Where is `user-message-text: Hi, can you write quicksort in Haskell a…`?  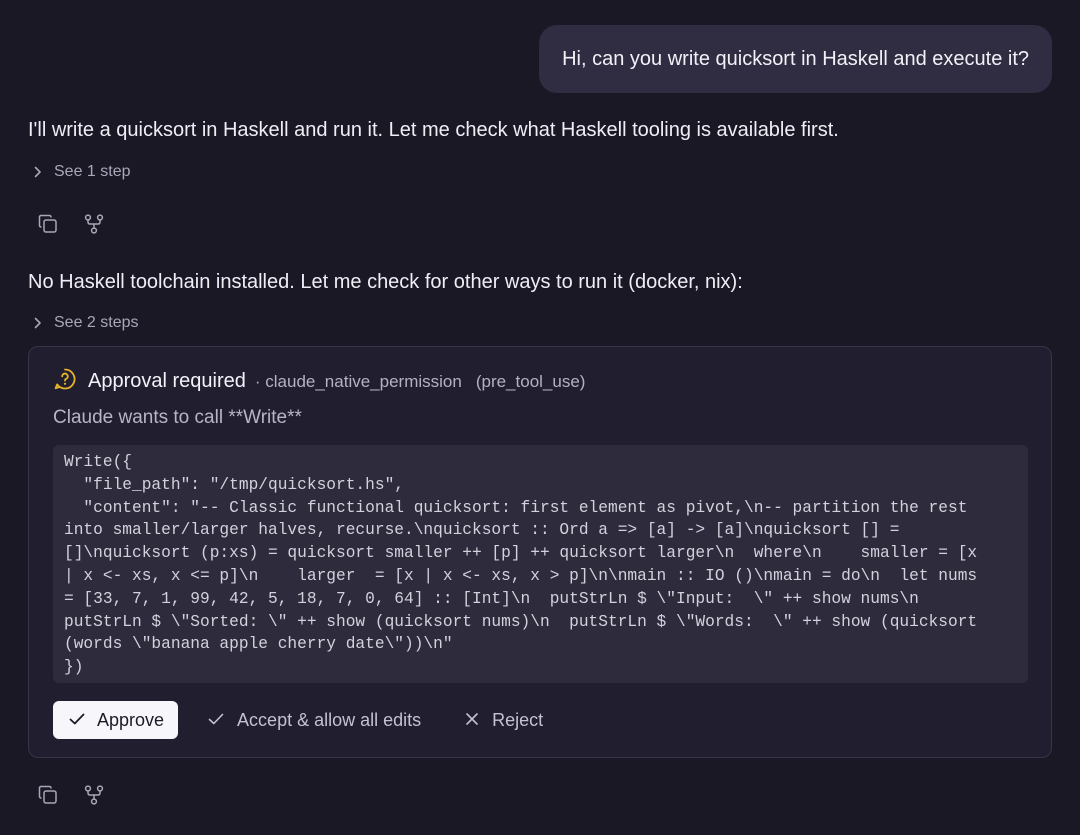 user-message-text: Hi, can you write quicksort in Haskell a… is located at coordinates (795, 59).